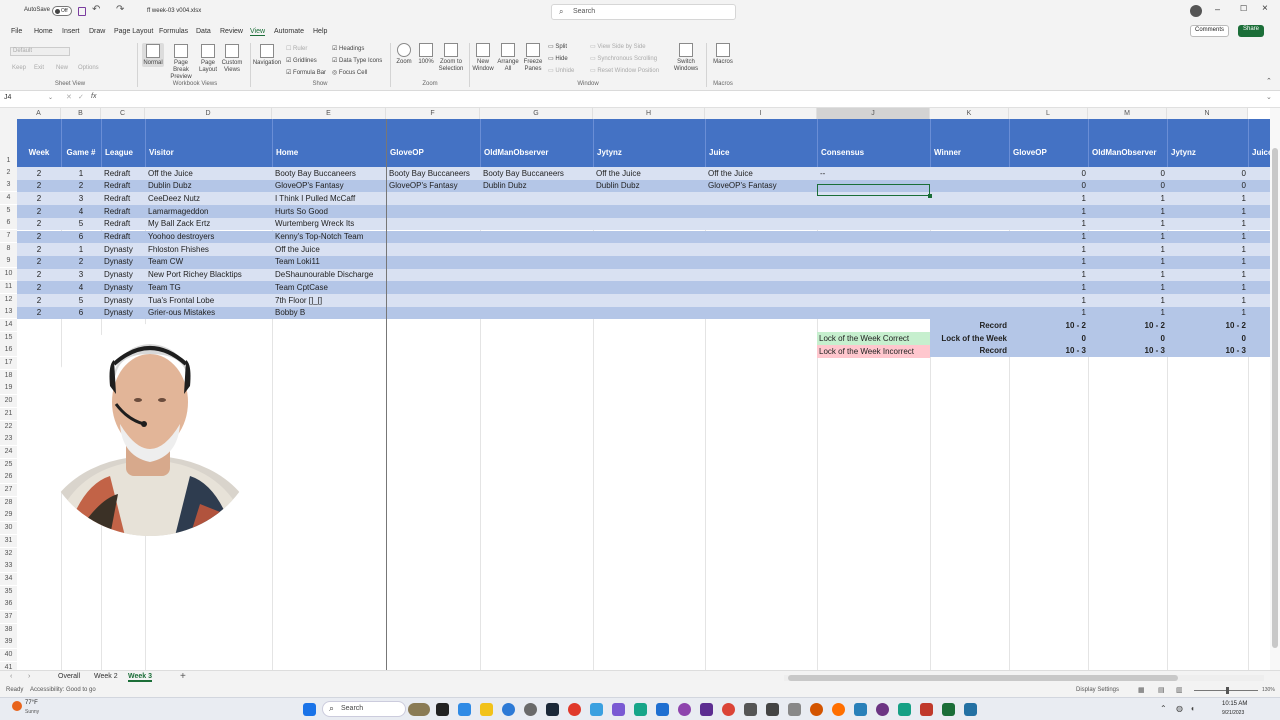 The width and height of the screenshot is (1280, 720). I want to click on row-header: 6, so click(8, 223).